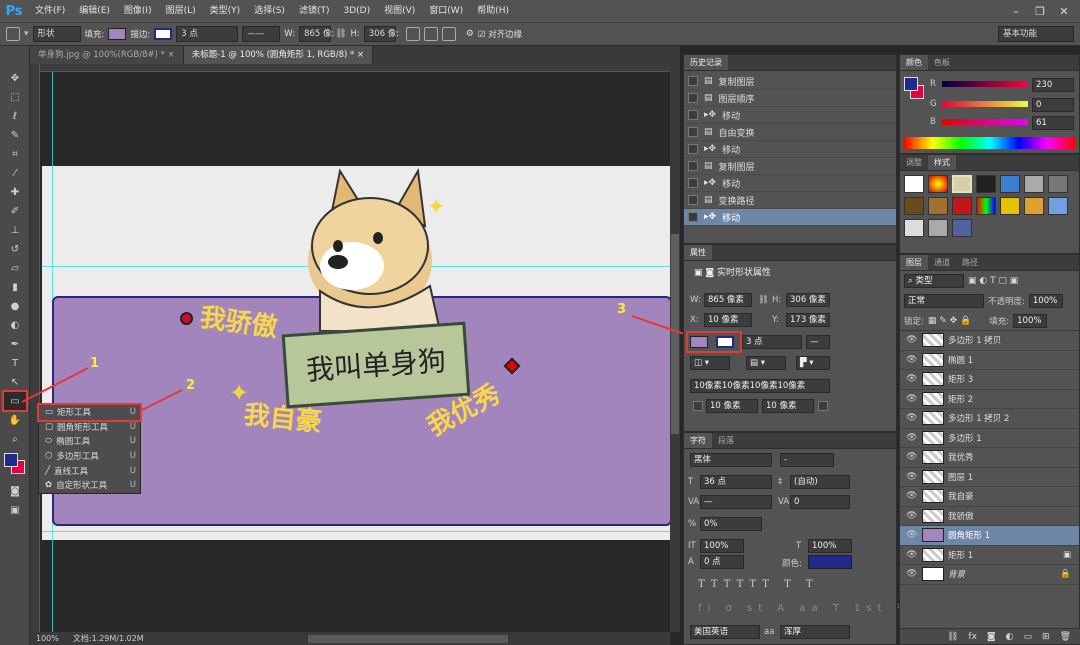 The width and height of the screenshot is (1080, 645). I want to click on horizontal-scale-input: 100%, so click(830, 546).